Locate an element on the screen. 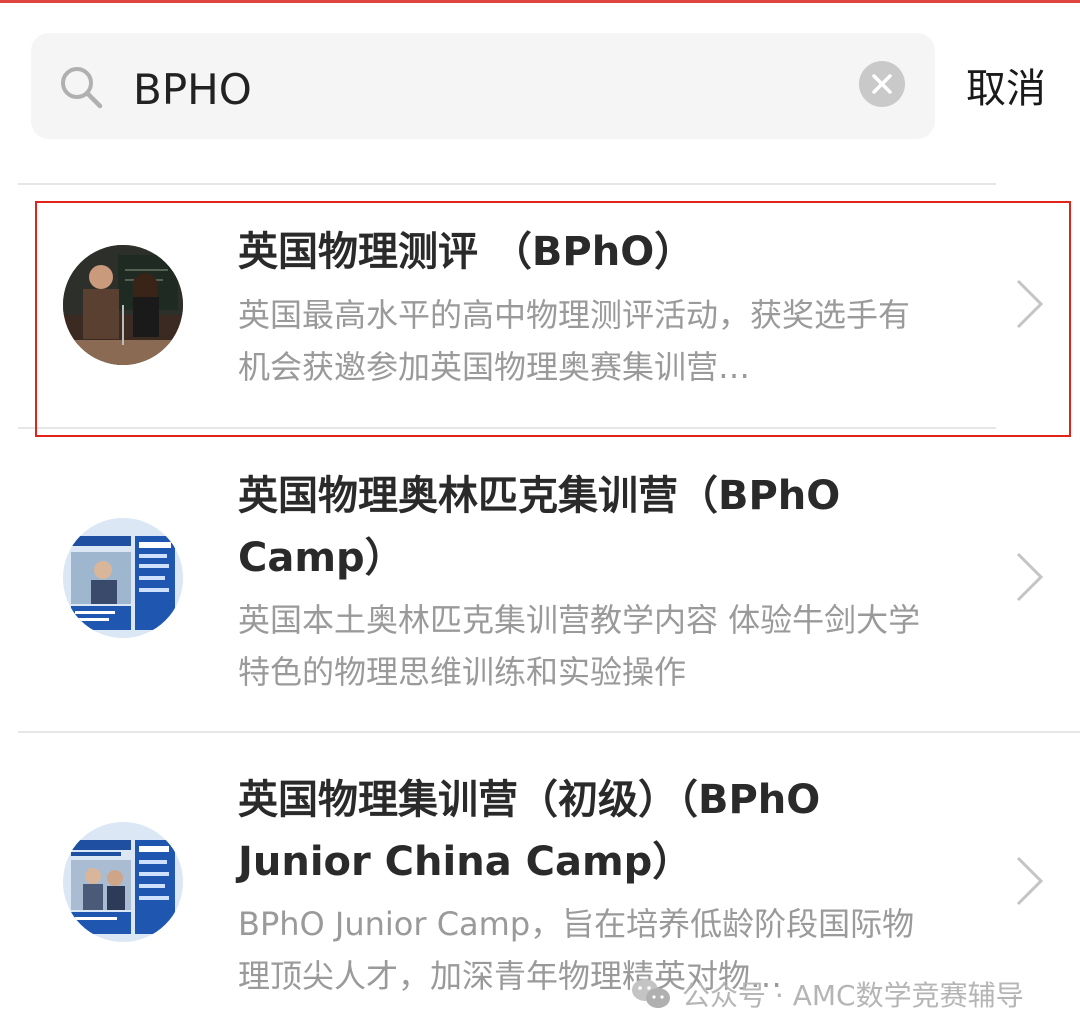  top-accent-line is located at coordinates (540, 1).